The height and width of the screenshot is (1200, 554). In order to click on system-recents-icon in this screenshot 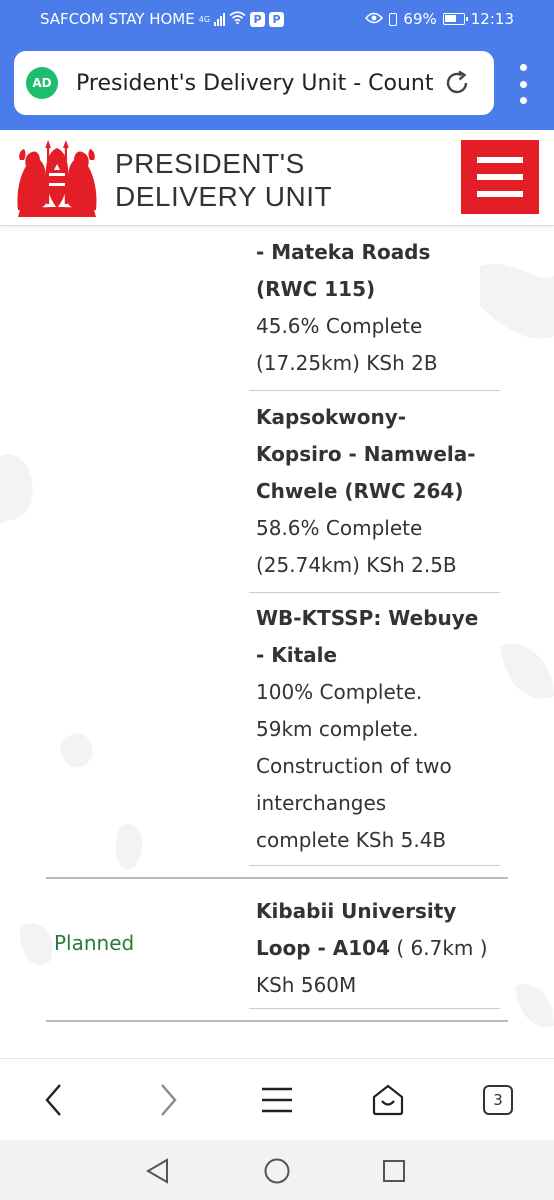, I will do `click(394, 1171)`.